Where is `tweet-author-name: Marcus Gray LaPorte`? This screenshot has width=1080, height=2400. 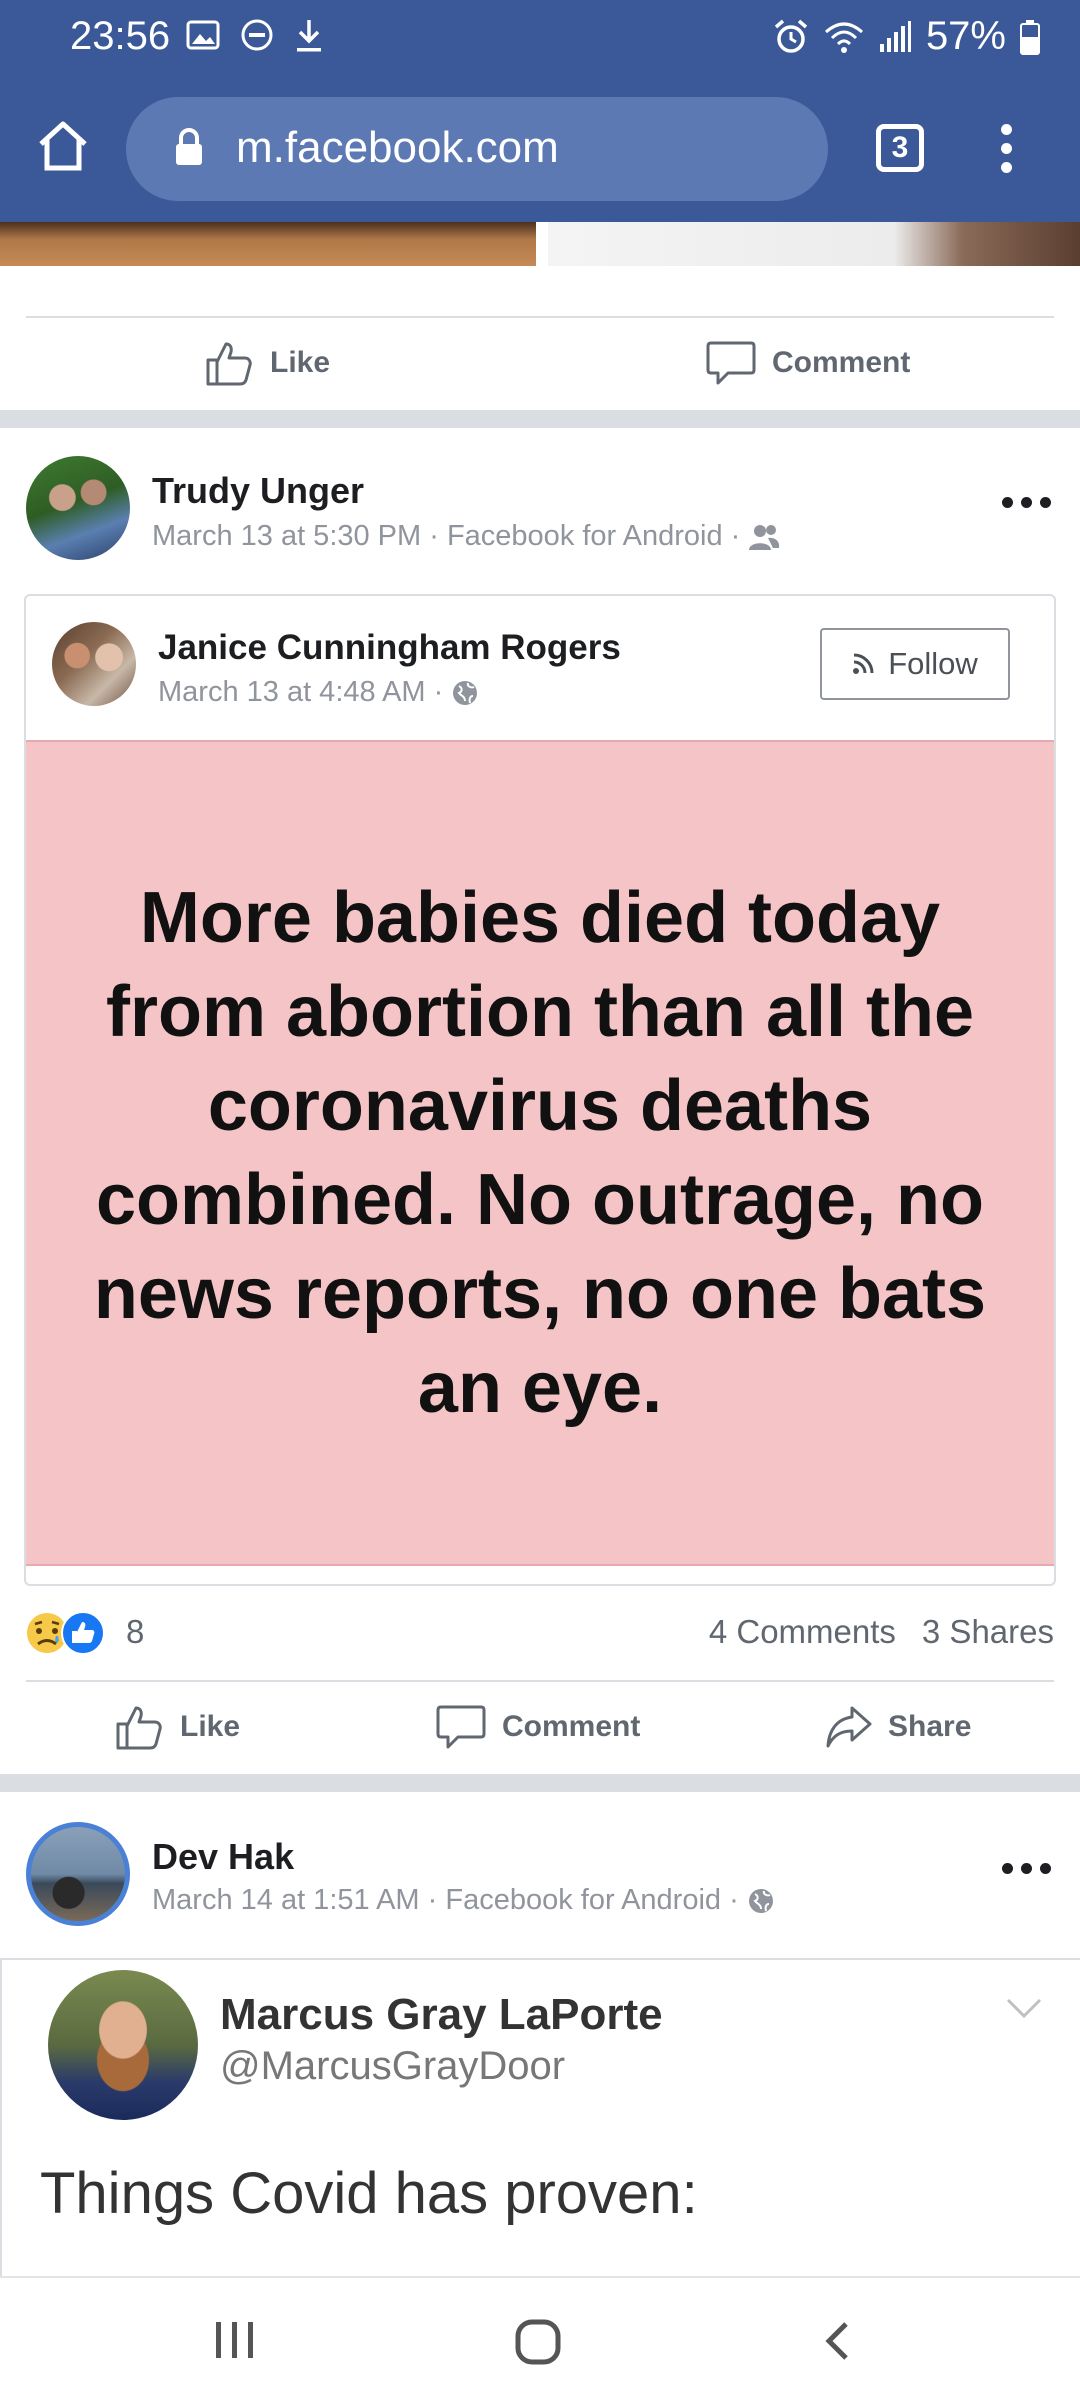 tweet-author-name: Marcus Gray LaPorte is located at coordinates (441, 2014).